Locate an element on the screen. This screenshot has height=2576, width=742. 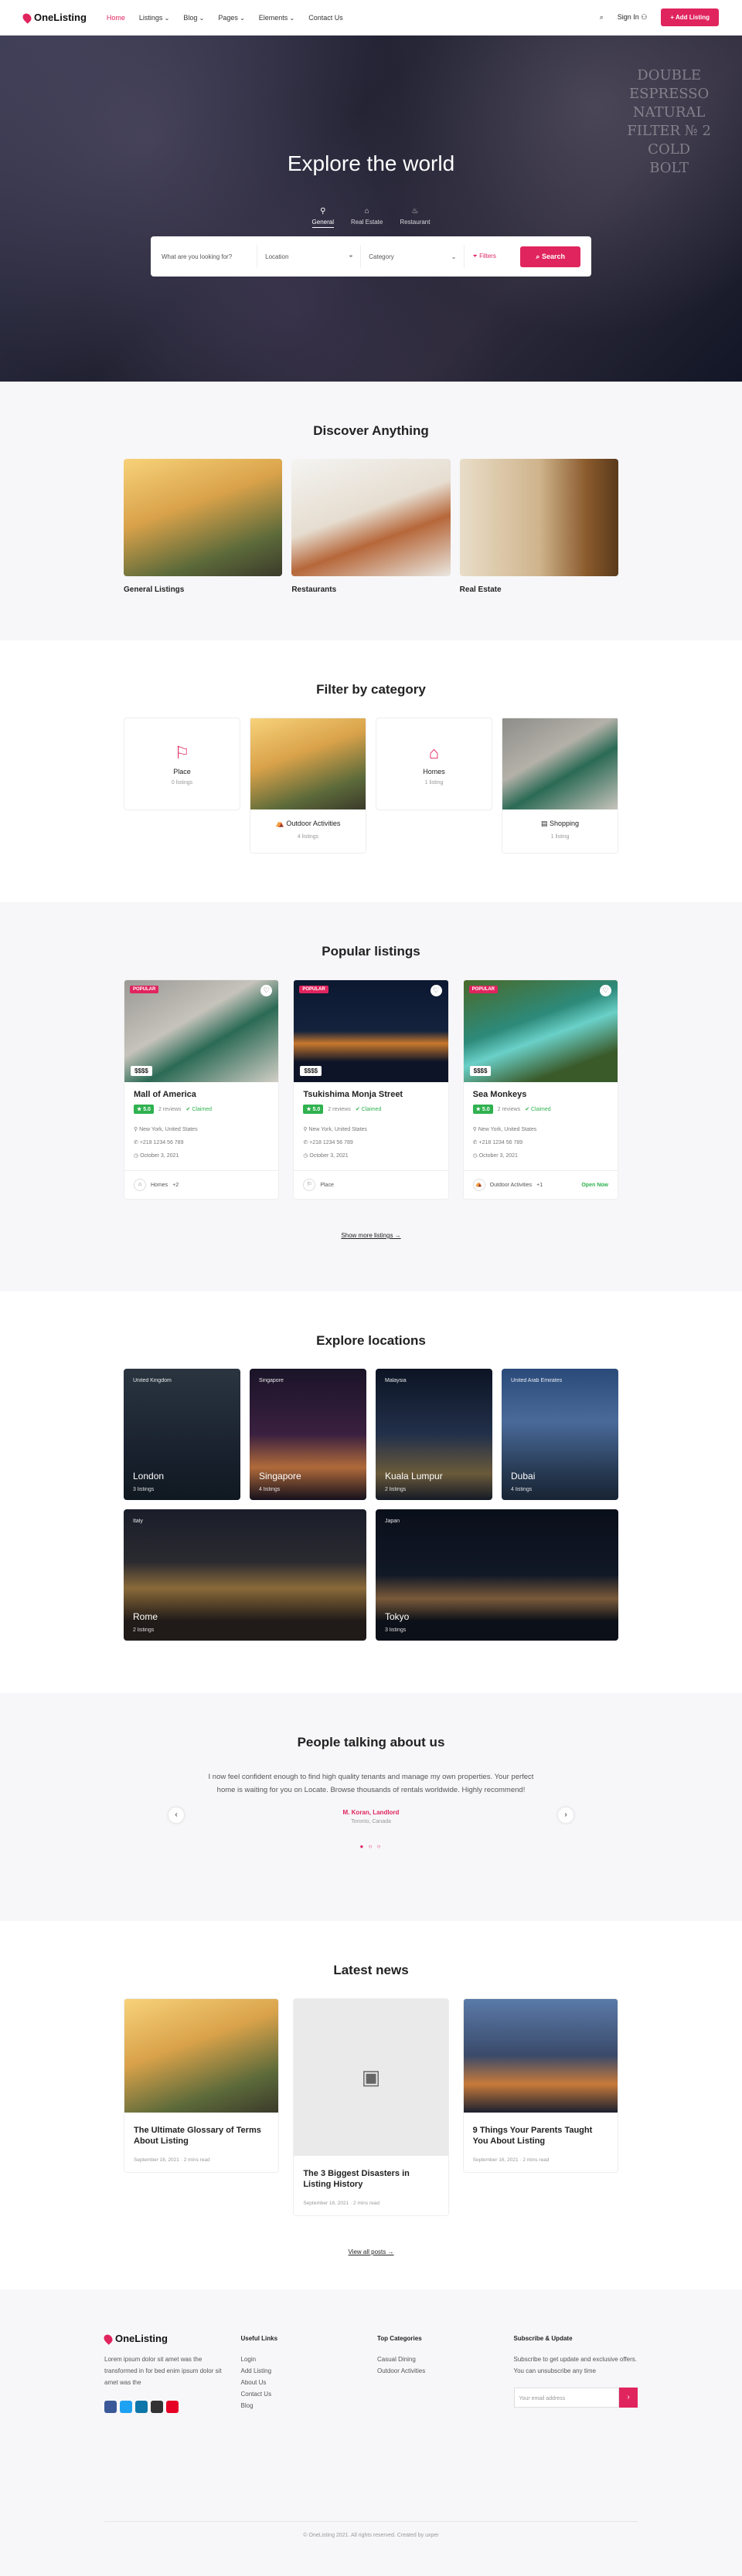
section-title: Latest news is located at coordinates (371, 1970).